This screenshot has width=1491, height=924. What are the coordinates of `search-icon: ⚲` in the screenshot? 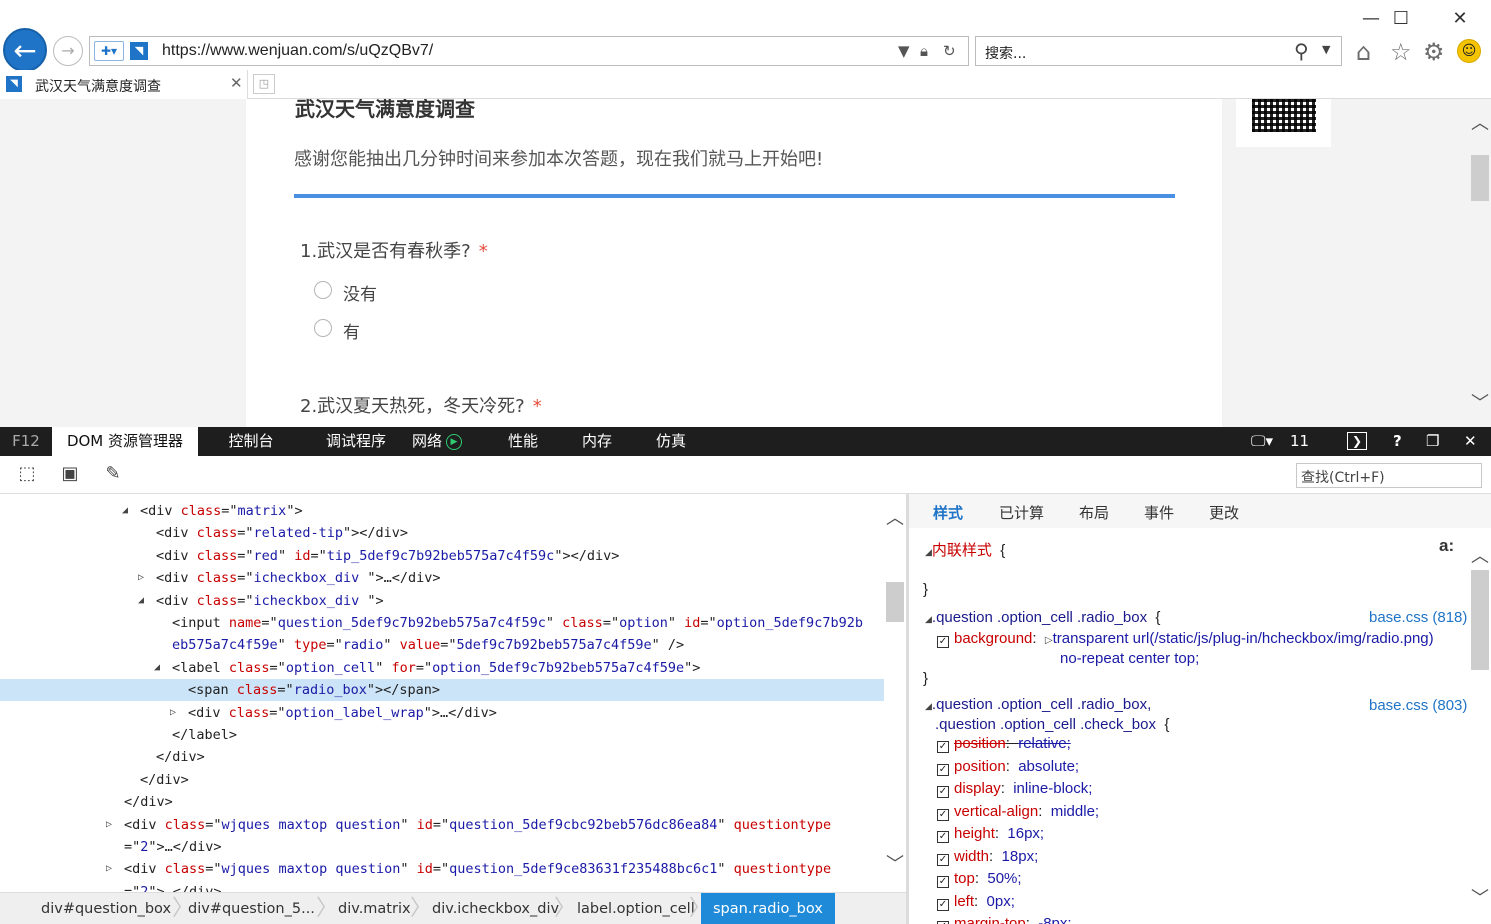 It's located at (1301, 51).